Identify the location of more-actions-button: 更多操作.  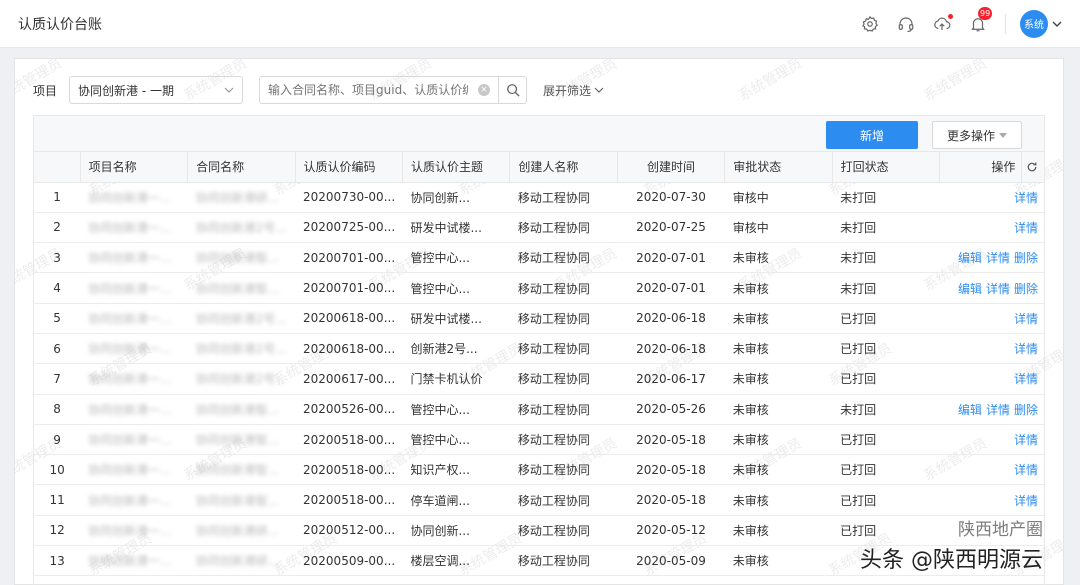
(977, 135).